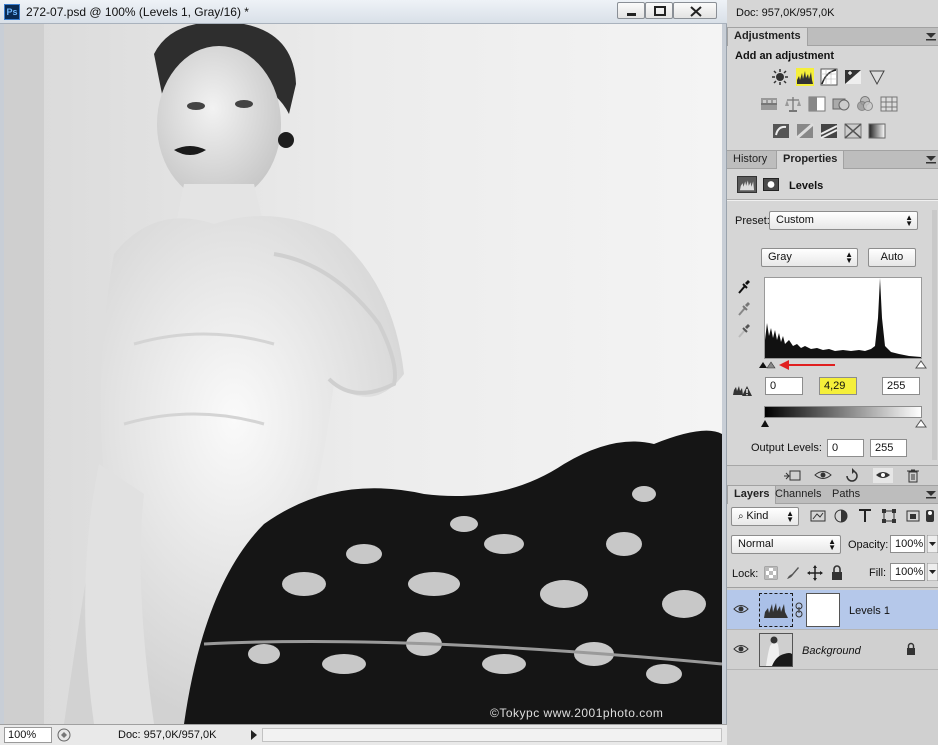  Describe the element at coordinates (793, 104) in the screenshot. I see `color-balance-icon` at that location.